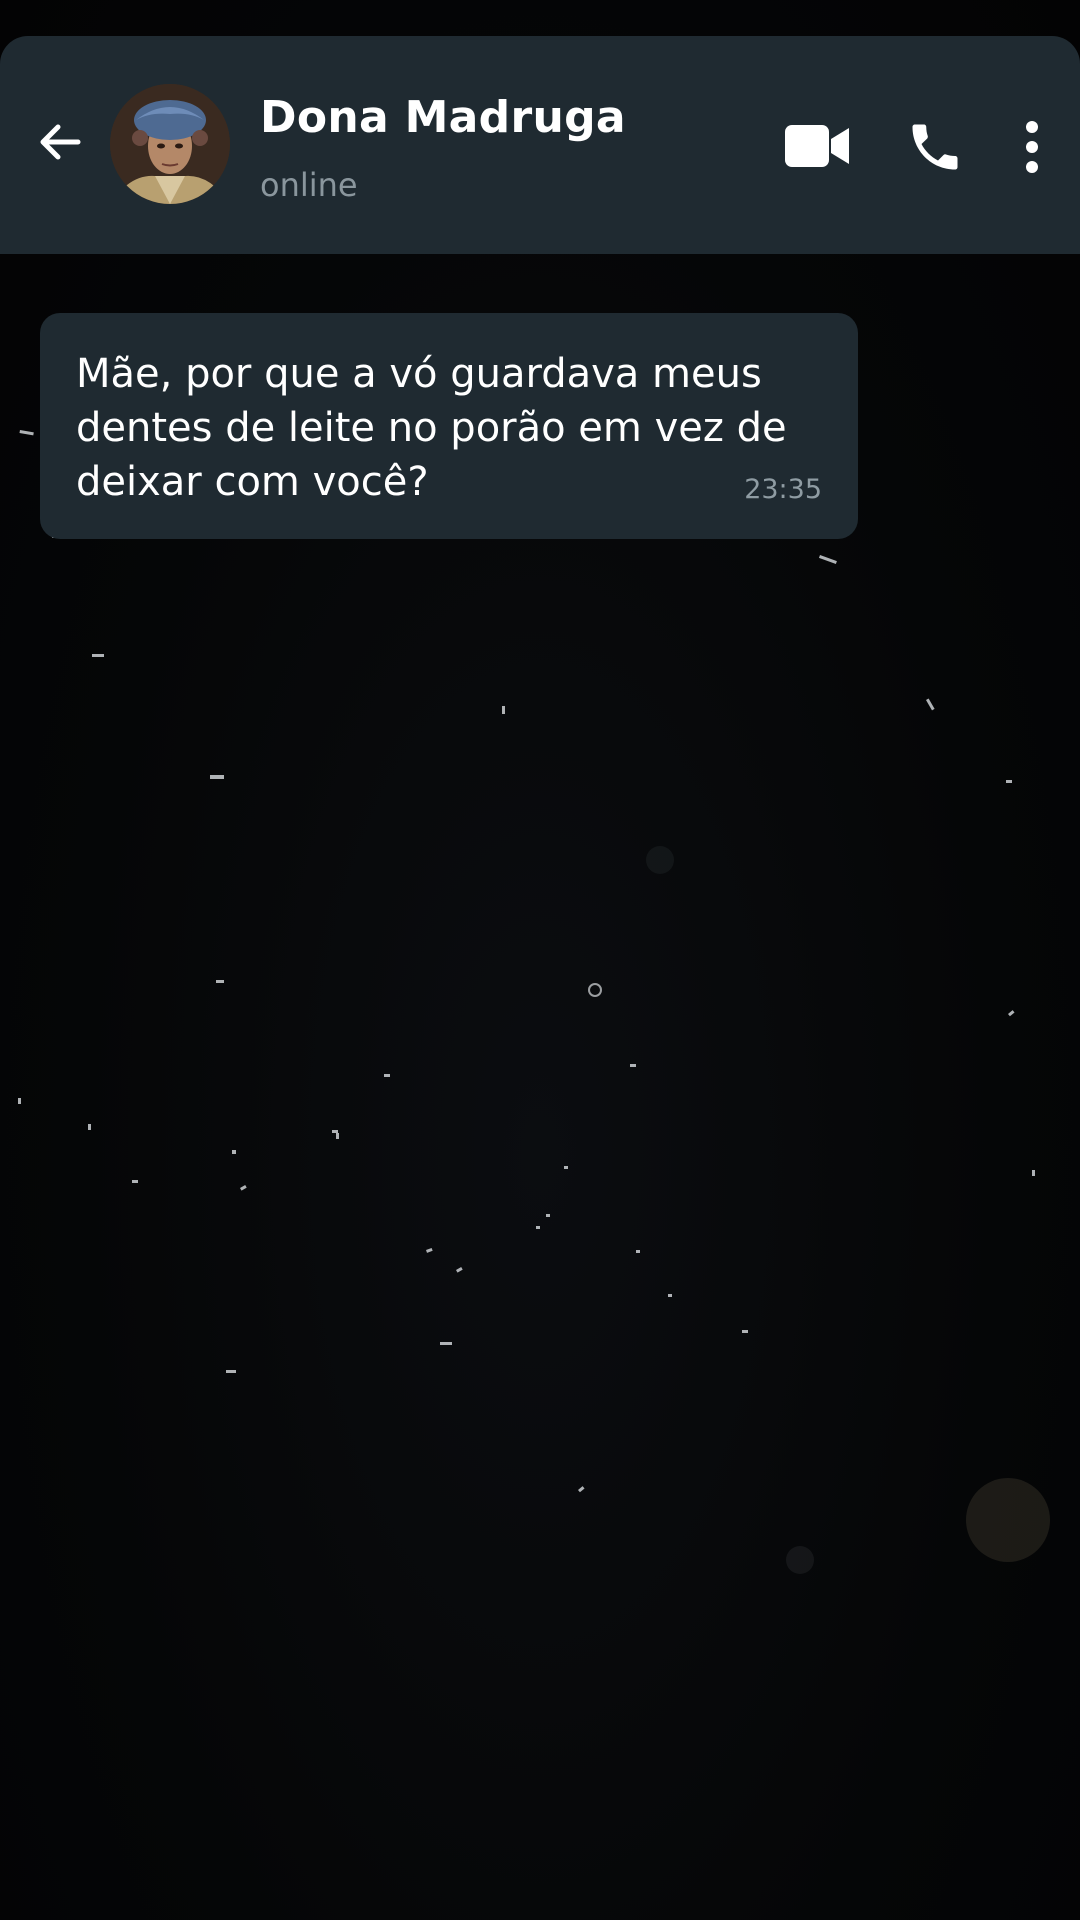 Image resolution: width=1080 pixels, height=1920 pixels. I want to click on video-camera-icon, so click(817, 146).